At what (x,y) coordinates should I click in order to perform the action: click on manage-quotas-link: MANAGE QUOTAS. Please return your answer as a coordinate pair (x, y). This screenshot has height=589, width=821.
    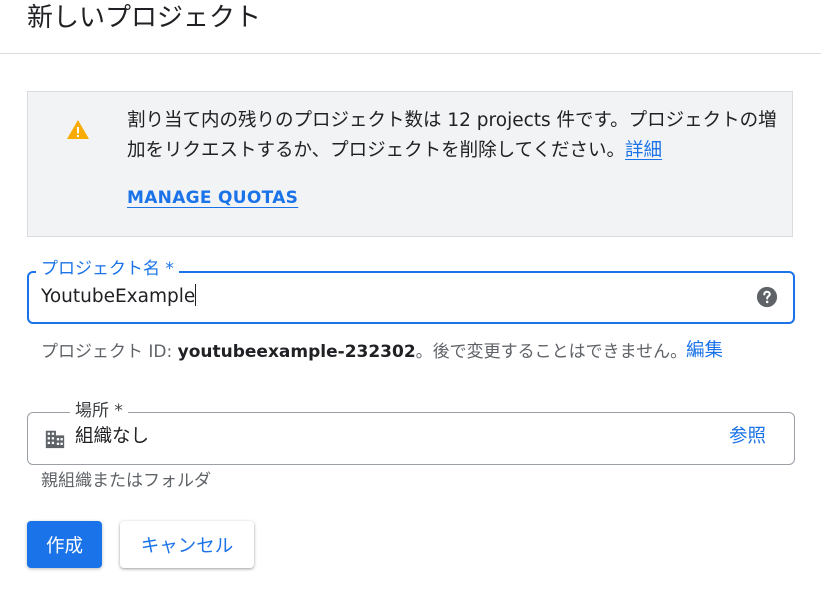
    Looking at the image, I should click on (212, 198).